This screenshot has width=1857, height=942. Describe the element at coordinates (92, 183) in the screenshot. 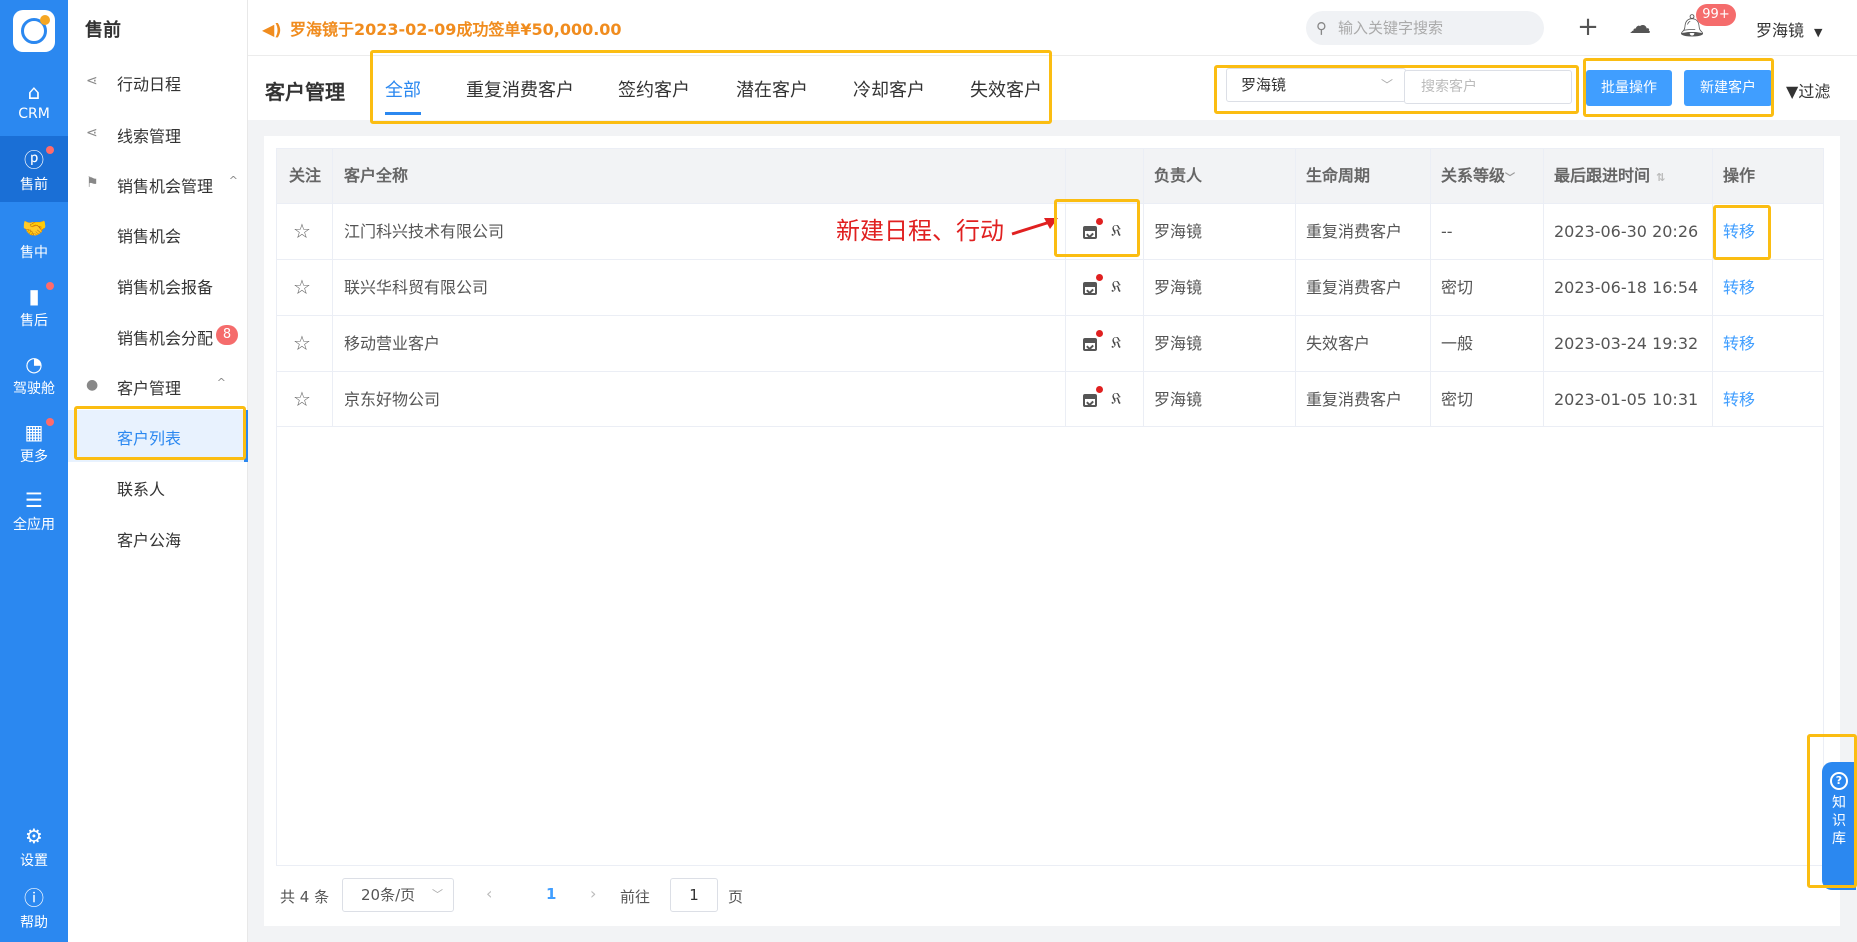

I see `flag-icon: ⚑` at that location.